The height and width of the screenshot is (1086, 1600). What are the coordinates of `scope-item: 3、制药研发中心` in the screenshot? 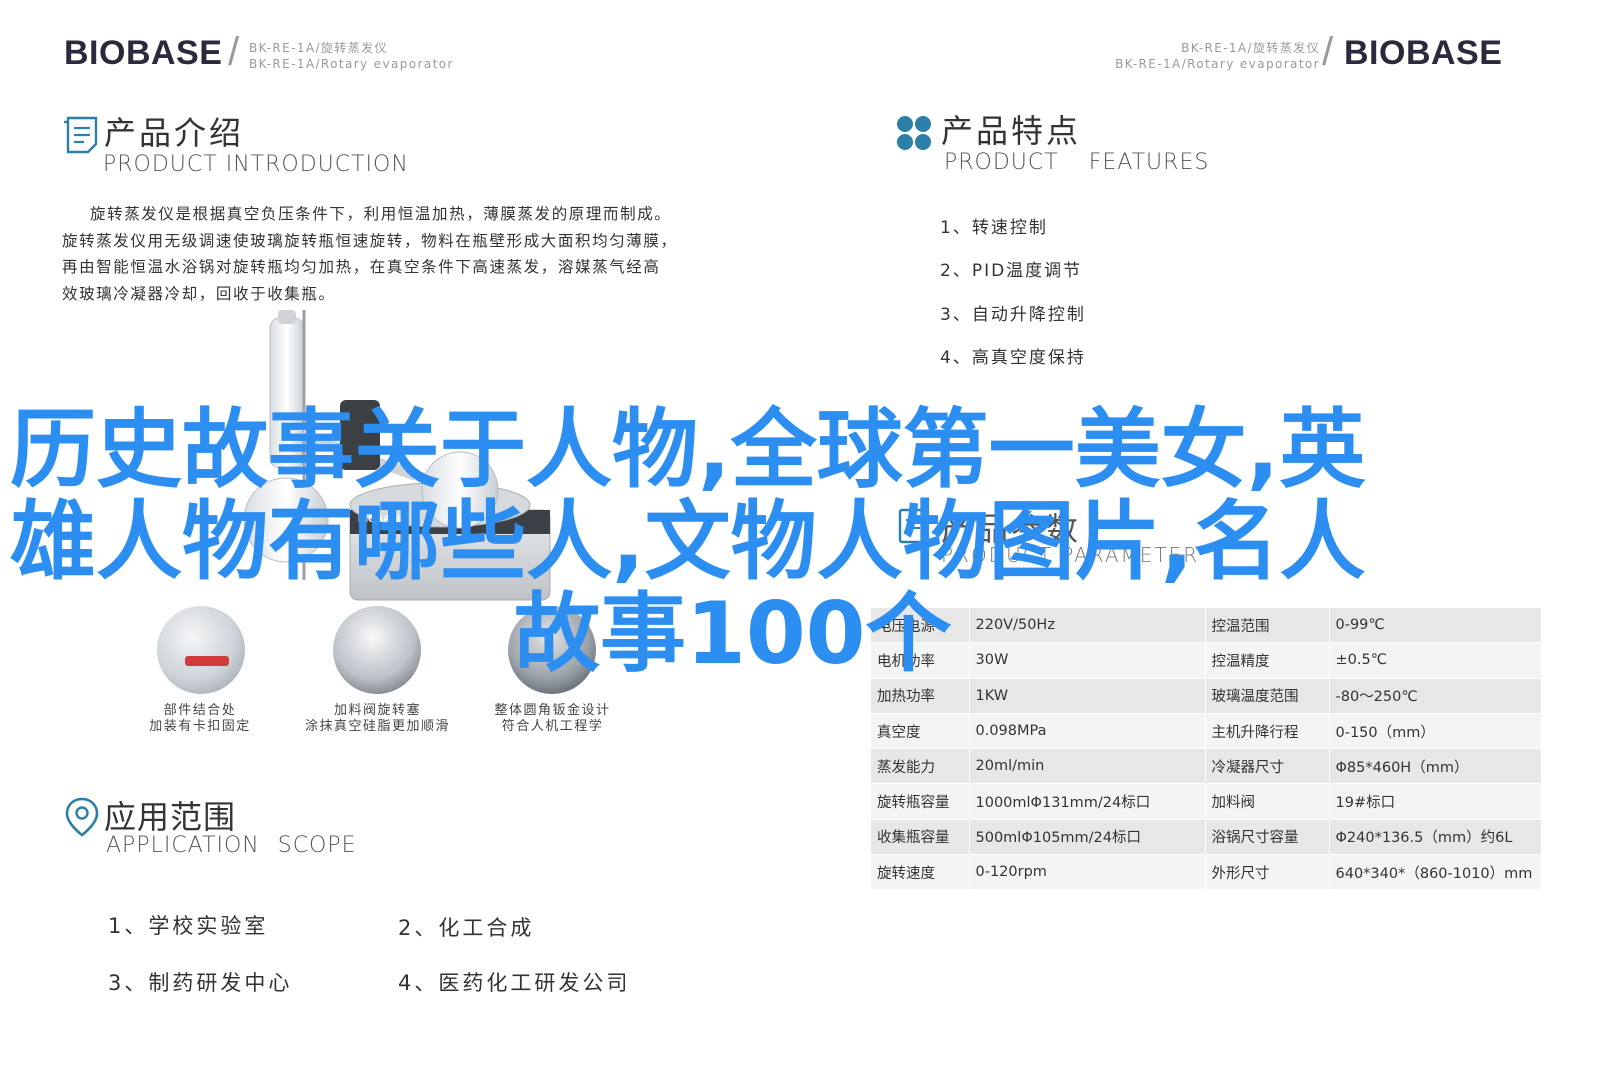 It's located at (200, 983).